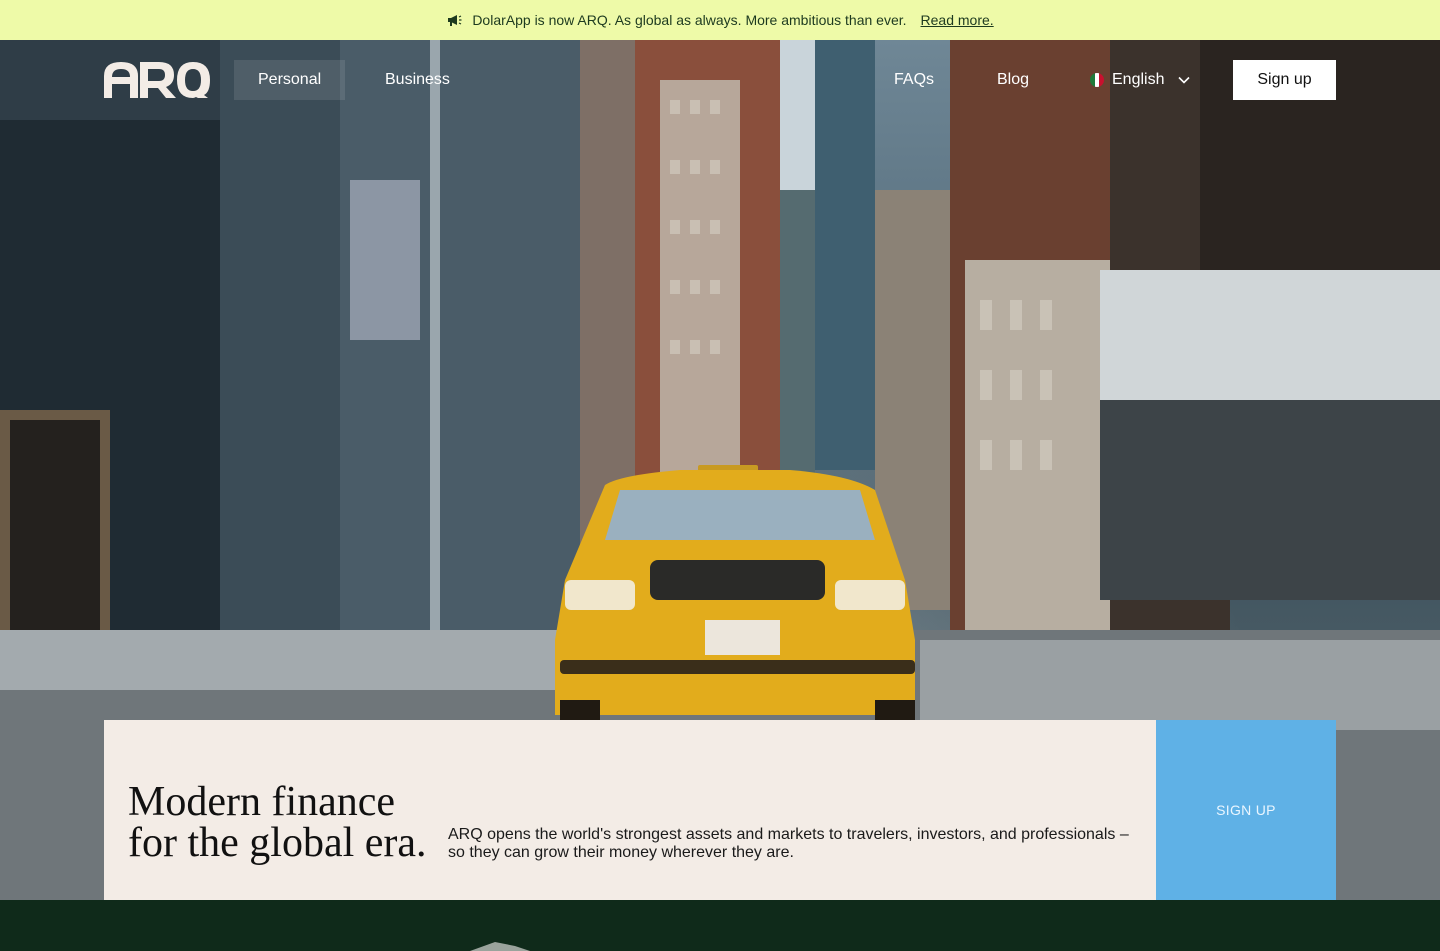  I want to click on nav-faqs: FAQs, so click(914, 80).